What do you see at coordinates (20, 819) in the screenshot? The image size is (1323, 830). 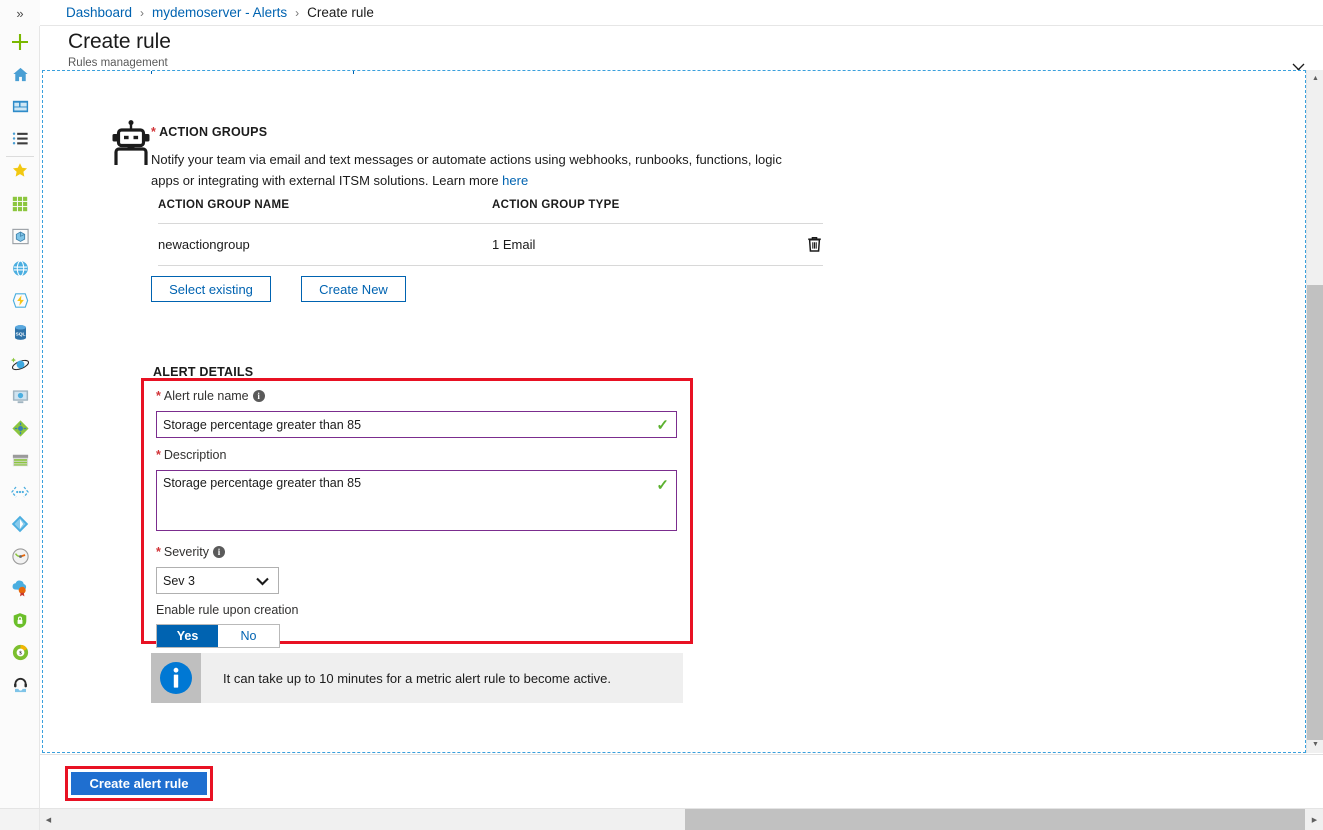 I see `rail-bottom-stub` at bounding box center [20, 819].